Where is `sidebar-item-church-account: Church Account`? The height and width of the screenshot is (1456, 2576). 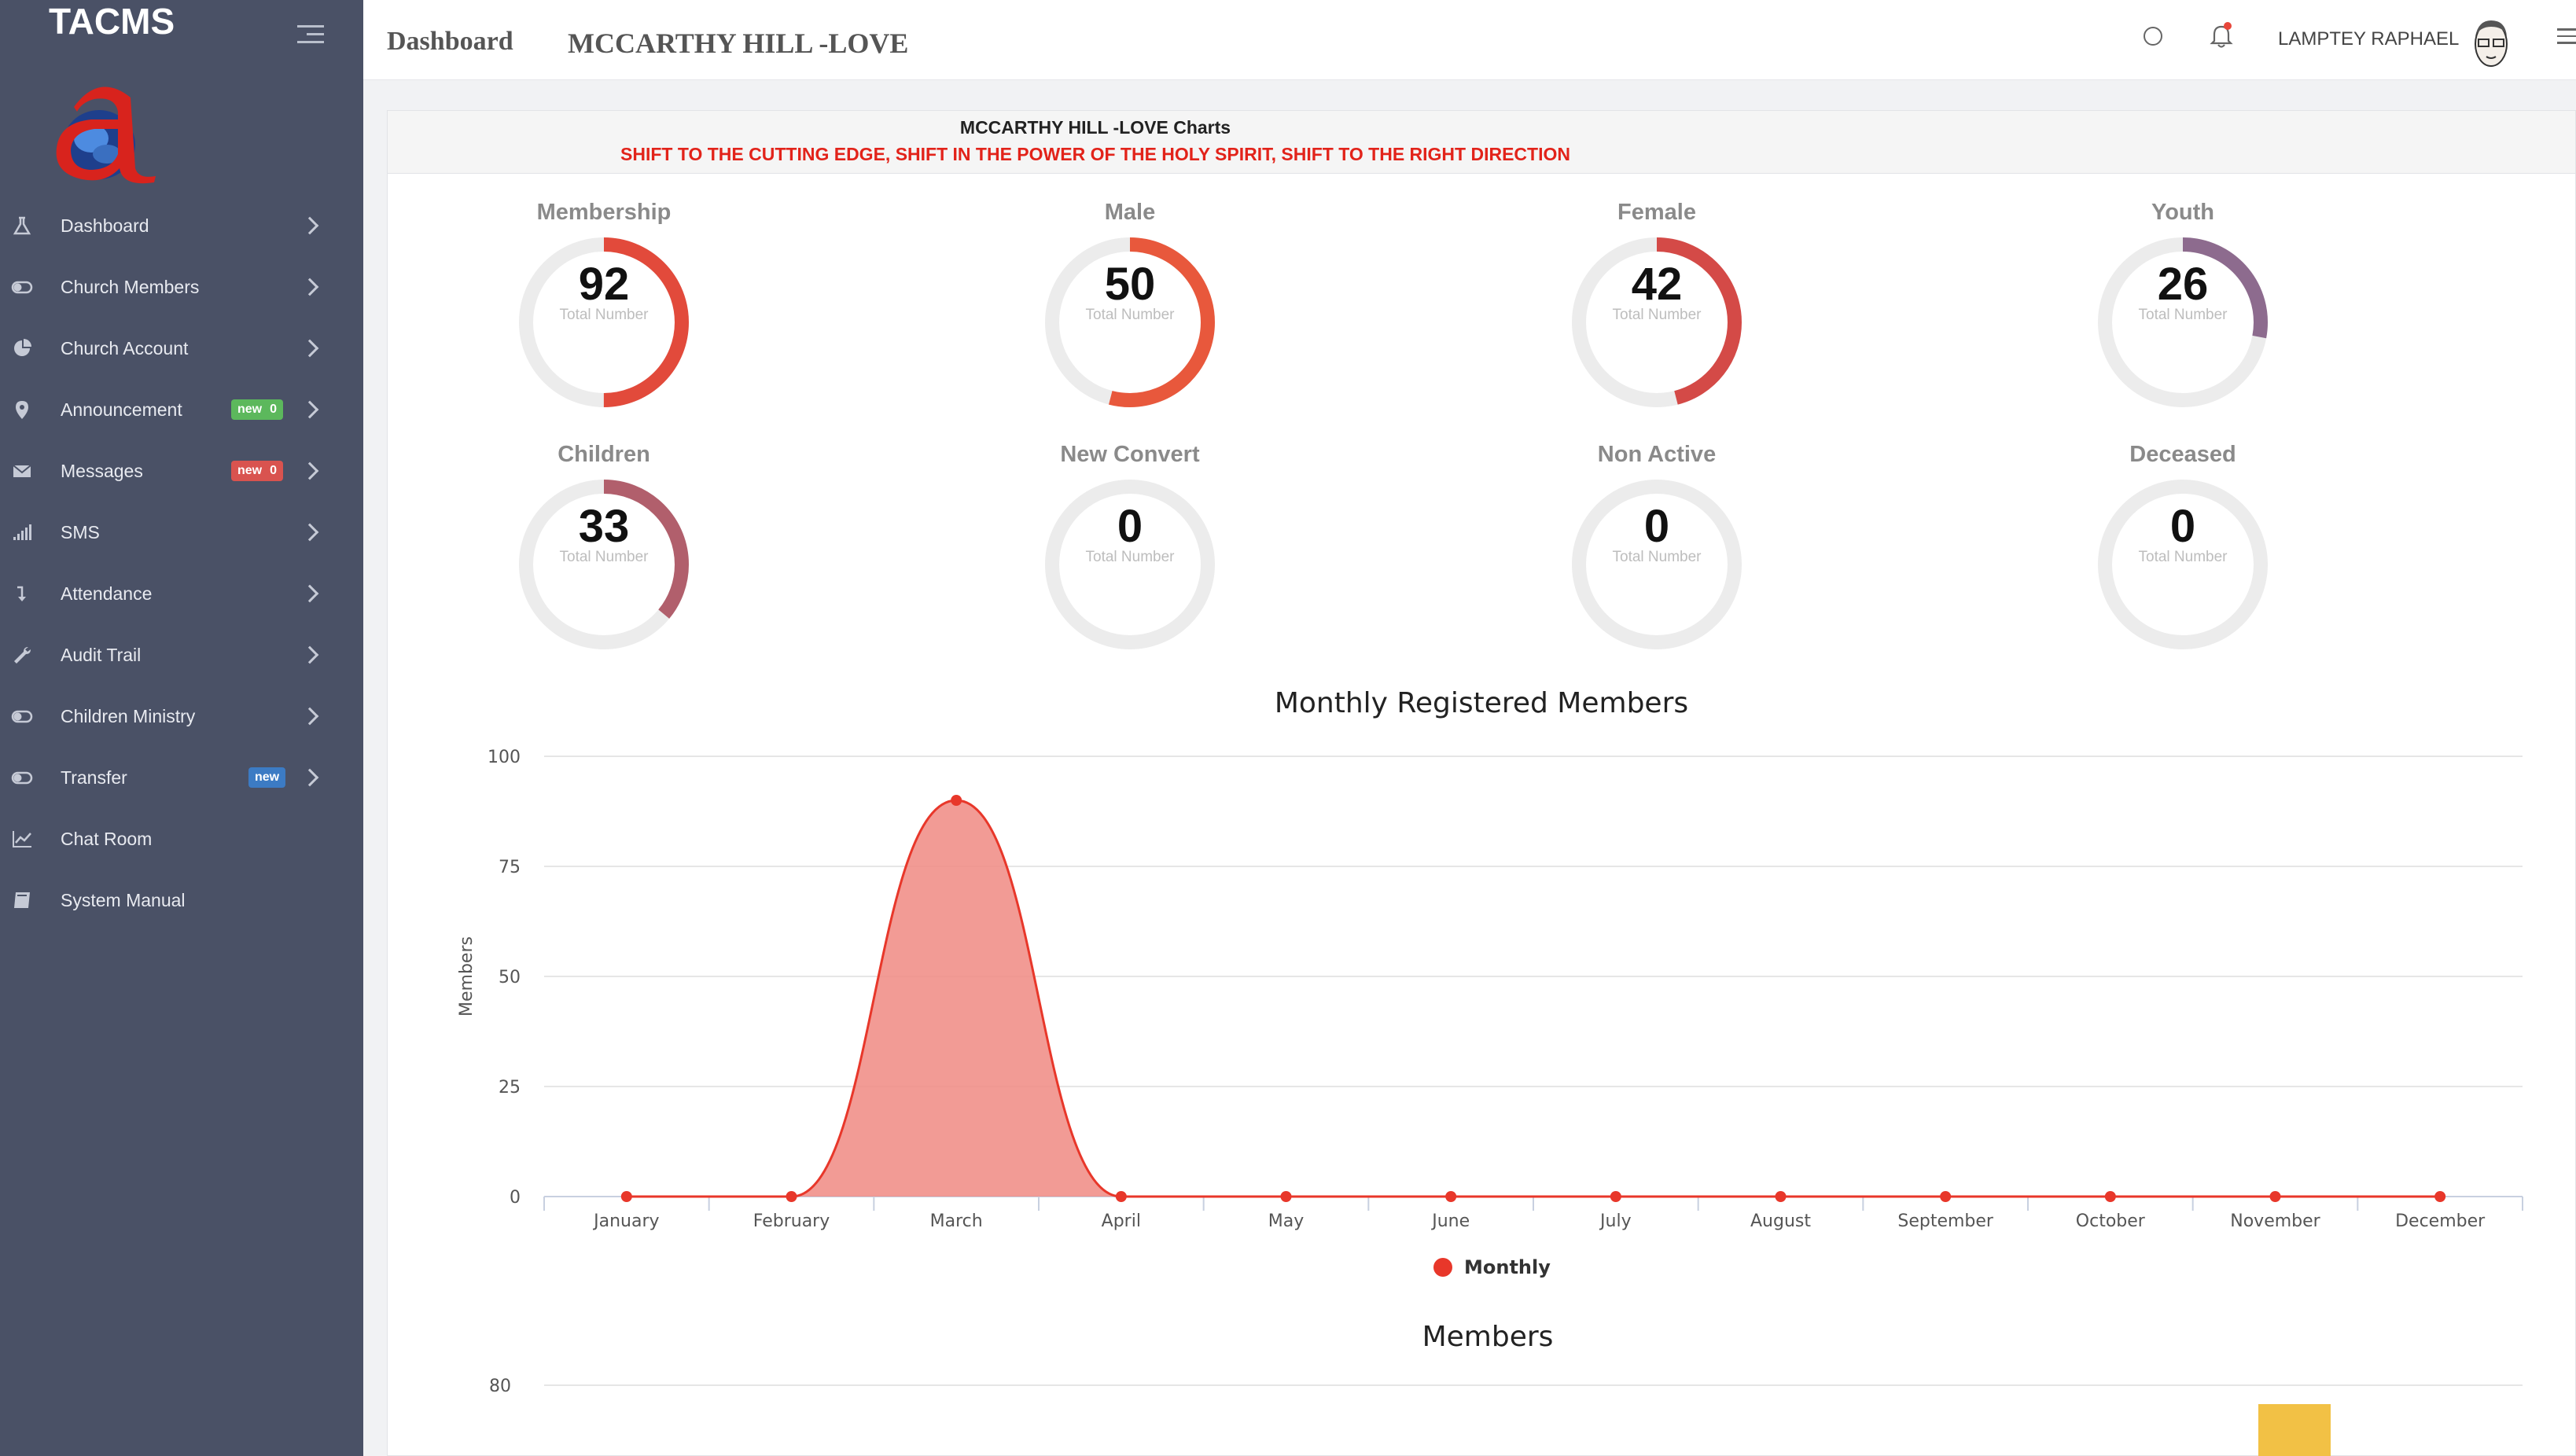 sidebar-item-church-account: Church Account is located at coordinates (181, 348).